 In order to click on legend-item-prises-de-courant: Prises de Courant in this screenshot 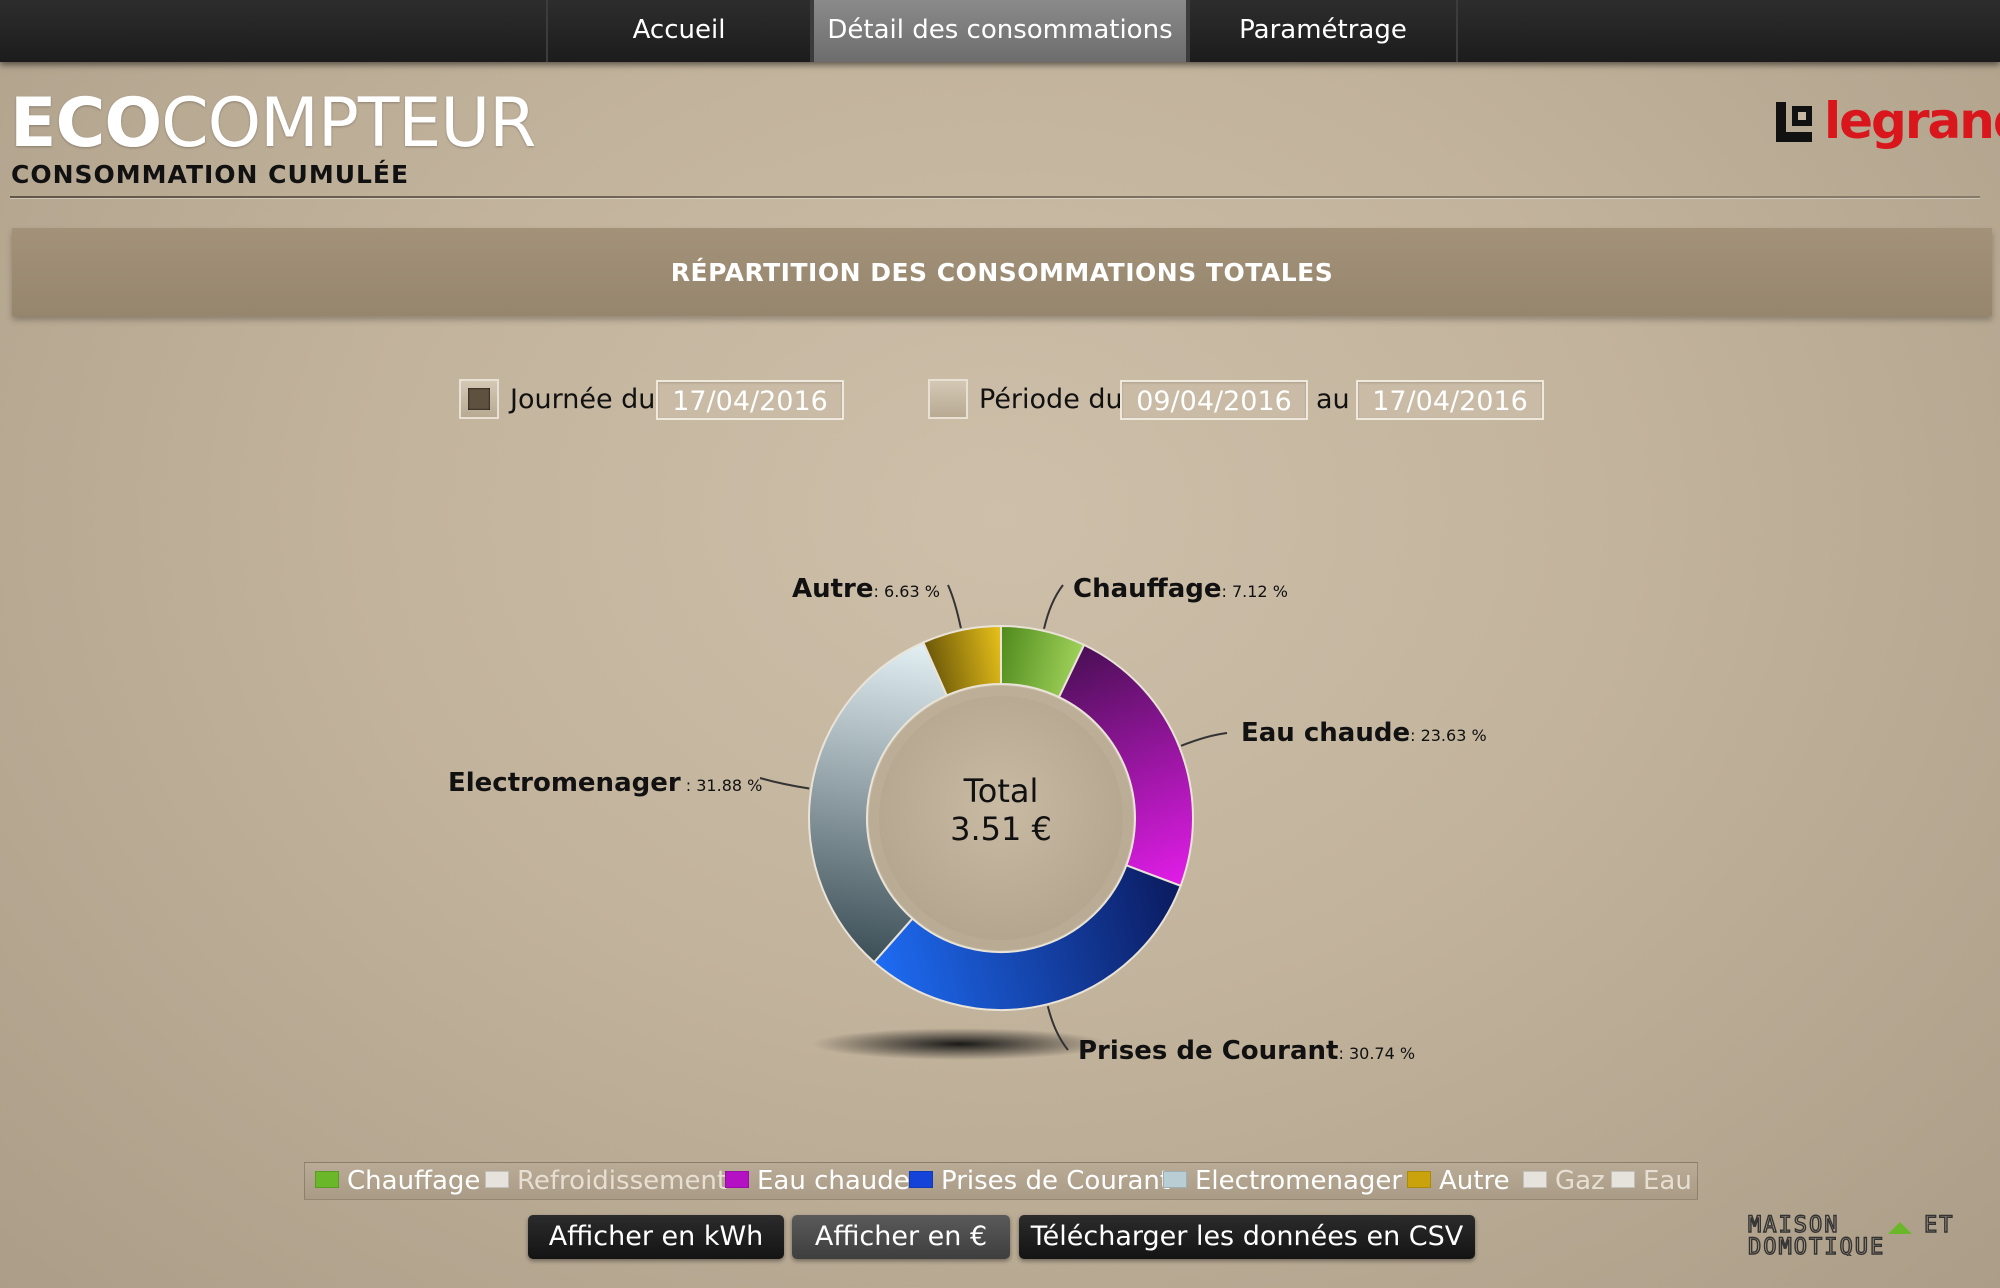, I will do `click(1039, 1181)`.